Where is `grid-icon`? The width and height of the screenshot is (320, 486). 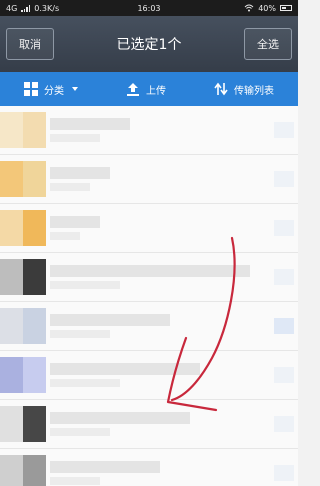
grid-icon is located at coordinates (31, 89).